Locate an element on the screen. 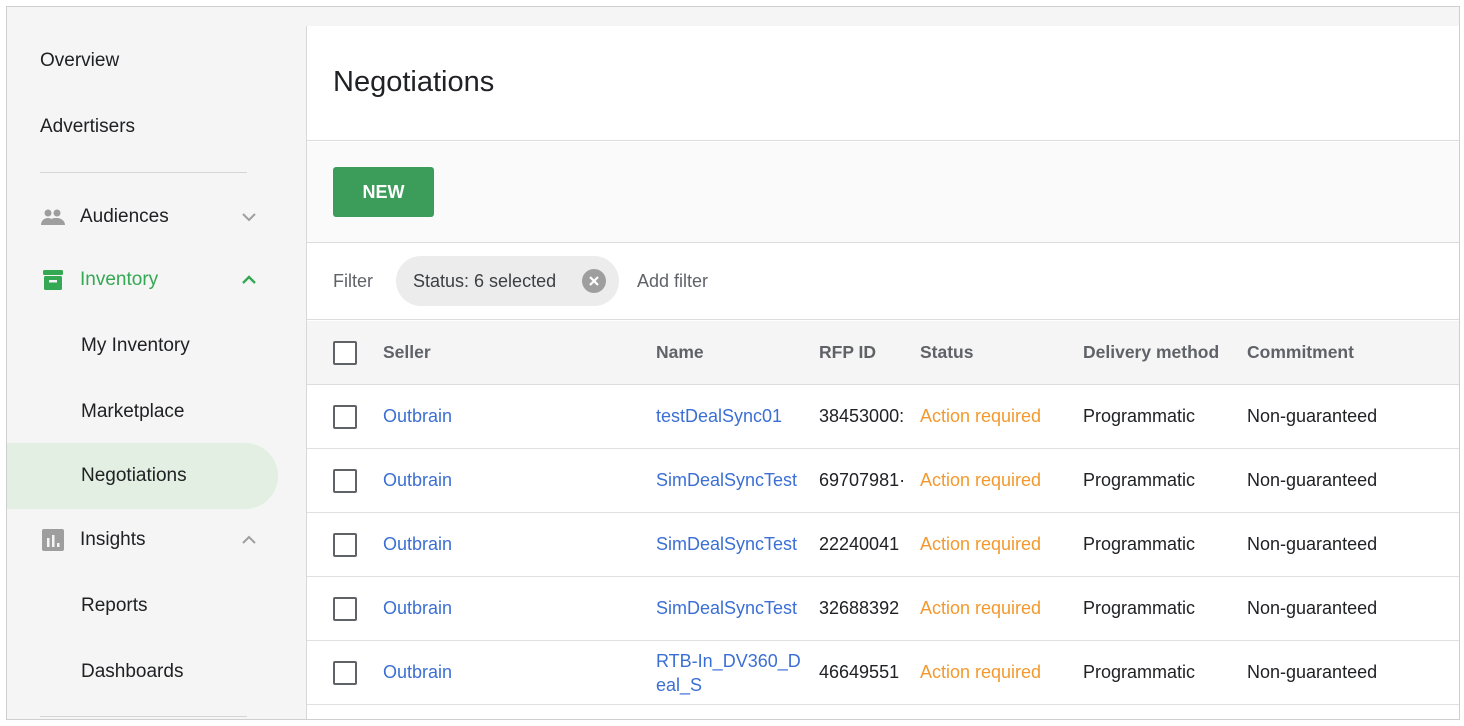 Image resolution: width=1464 pixels, height=726 pixels. sidebar-item-label: Marketplace is located at coordinates (133, 411).